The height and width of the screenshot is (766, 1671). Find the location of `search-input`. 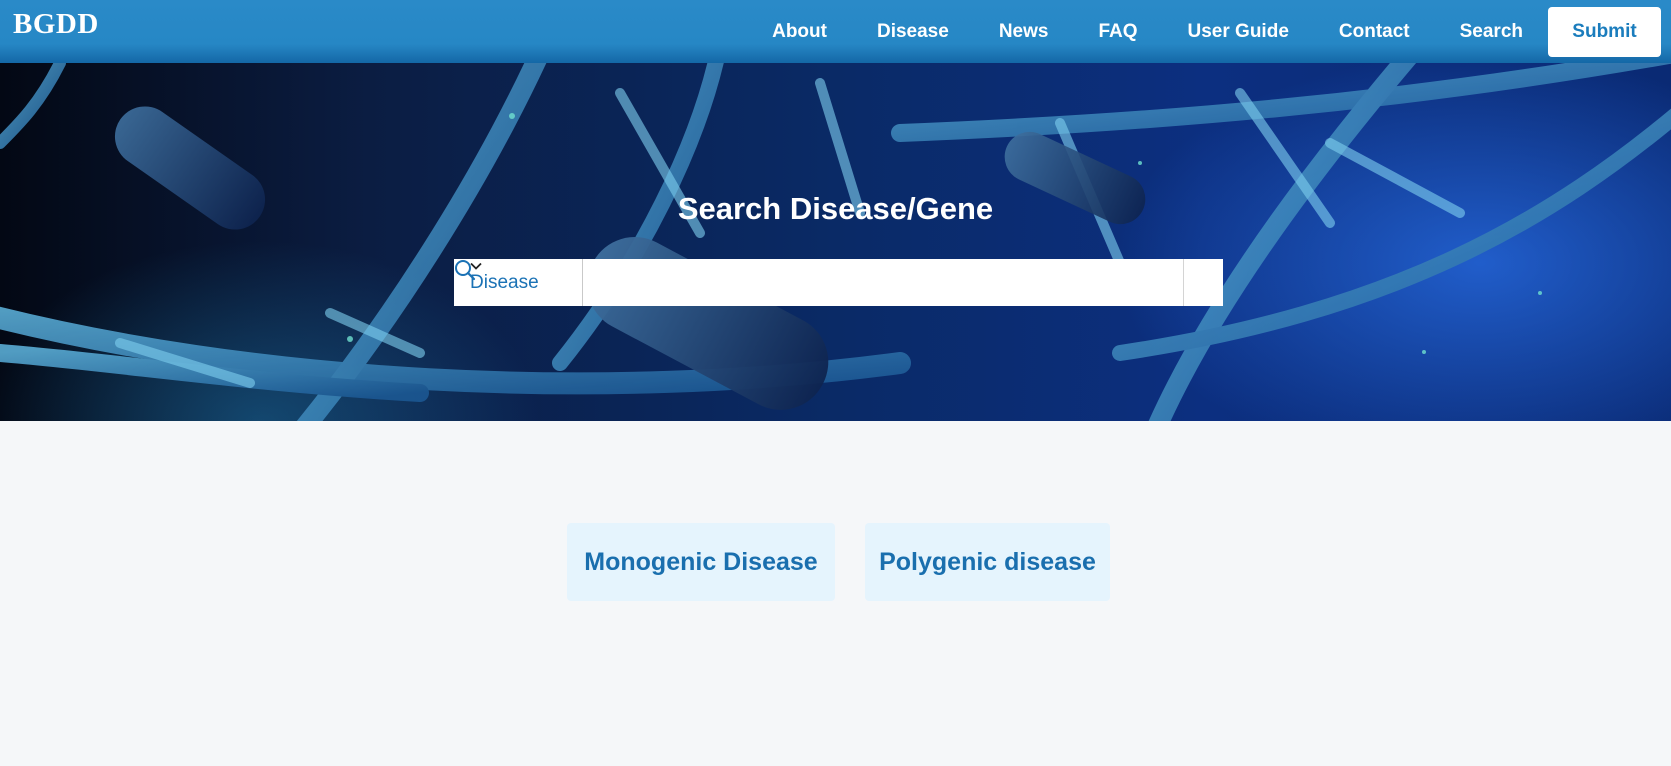

search-input is located at coordinates (883, 282).